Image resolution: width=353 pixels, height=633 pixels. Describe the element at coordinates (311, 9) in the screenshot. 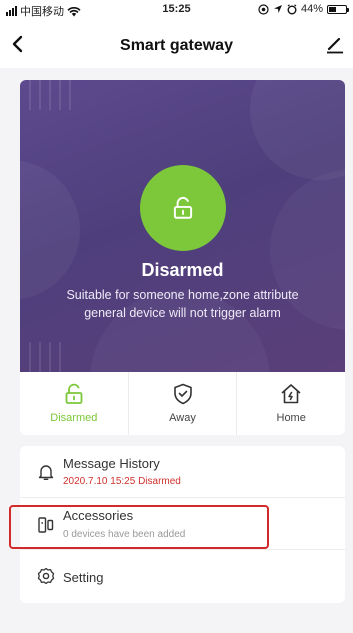

I see `battery-percent: 44%` at that location.